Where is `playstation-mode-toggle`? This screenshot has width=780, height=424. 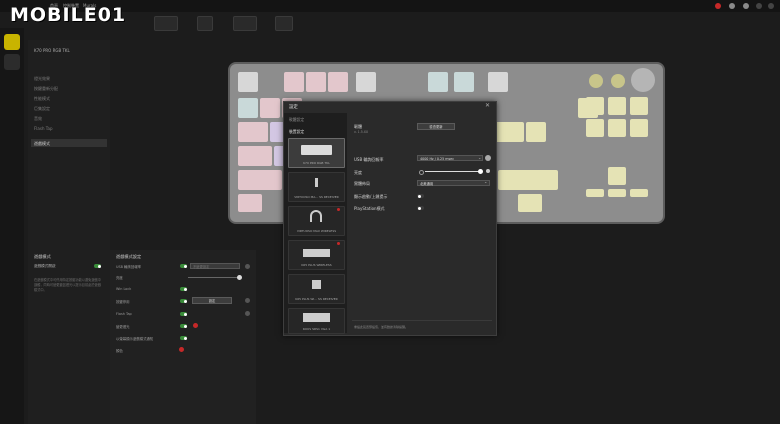 playstation-mode-toggle is located at coordinates (420, 208).